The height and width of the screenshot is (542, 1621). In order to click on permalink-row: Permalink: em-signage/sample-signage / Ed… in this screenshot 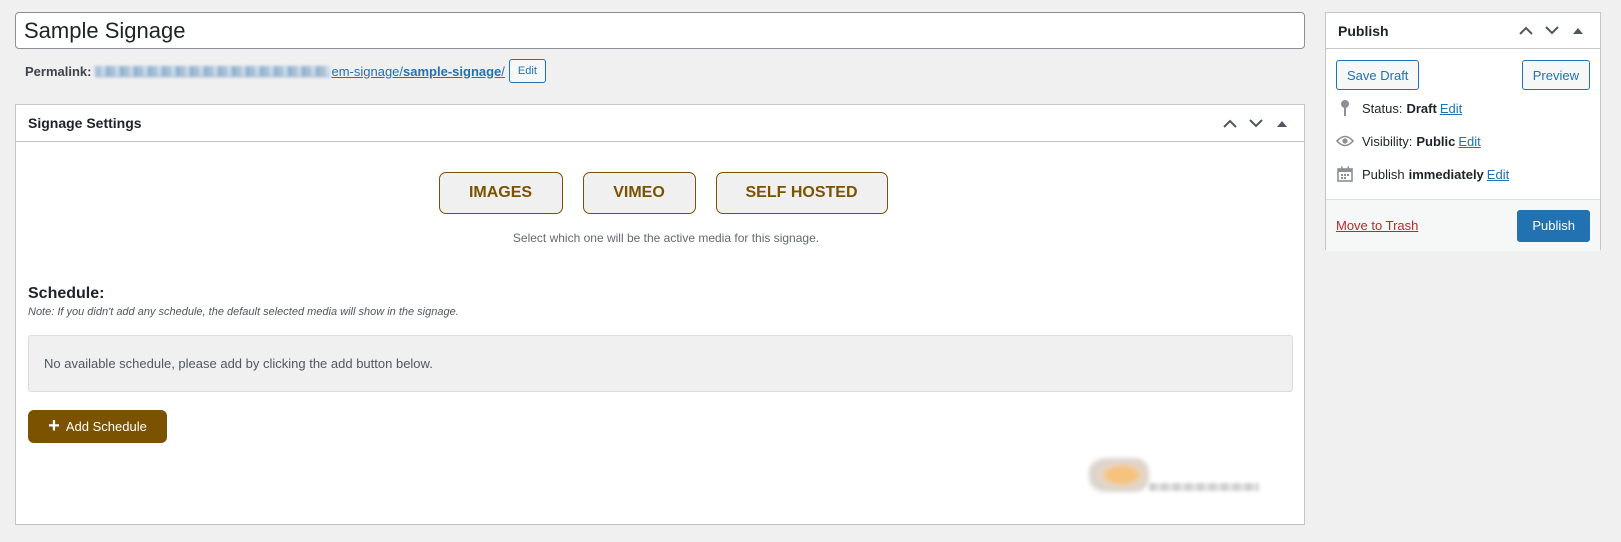, I will do `click(285, 71)`.